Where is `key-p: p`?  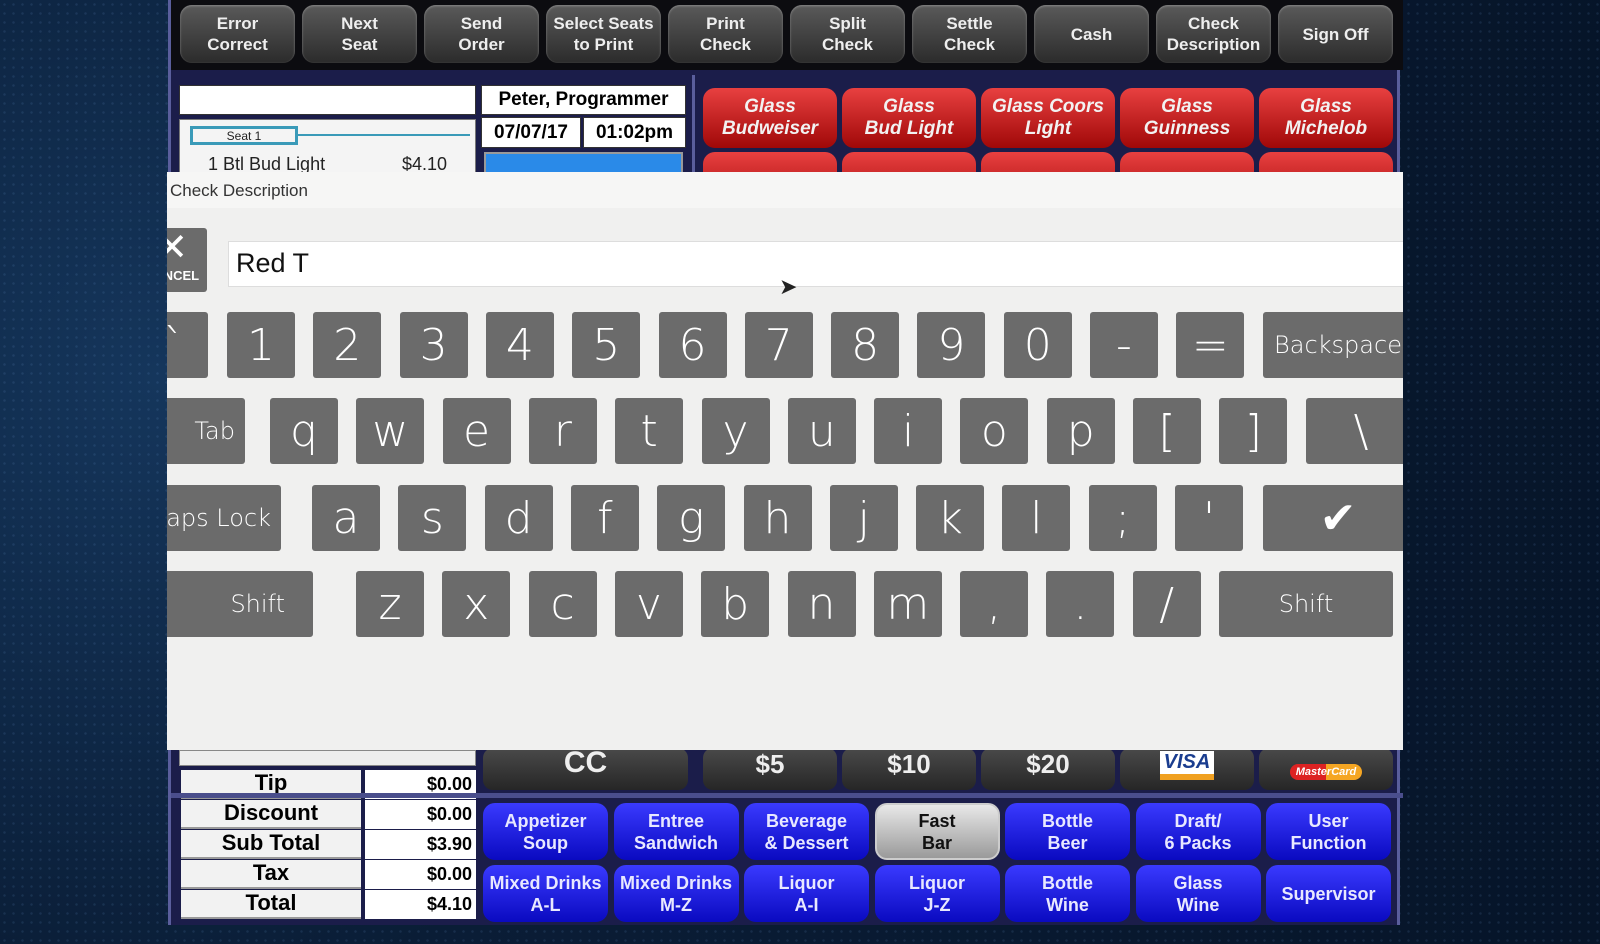
key-p: p is located at coordinates (1080, 431).